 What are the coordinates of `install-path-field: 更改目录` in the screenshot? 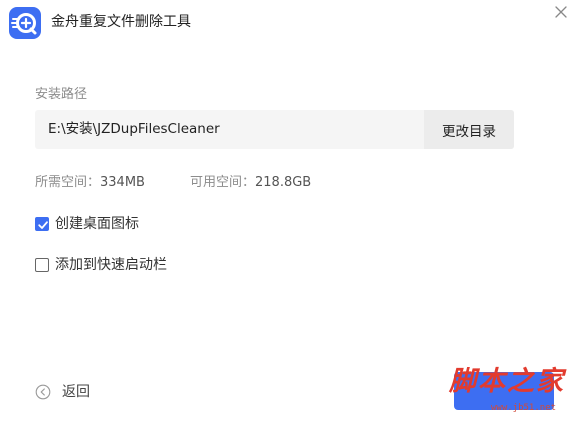 It's located at (274, 129).